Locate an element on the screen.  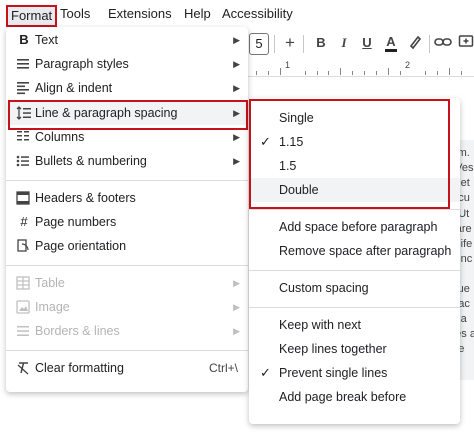
menu-format: Format is located at coordinates (32, 16).